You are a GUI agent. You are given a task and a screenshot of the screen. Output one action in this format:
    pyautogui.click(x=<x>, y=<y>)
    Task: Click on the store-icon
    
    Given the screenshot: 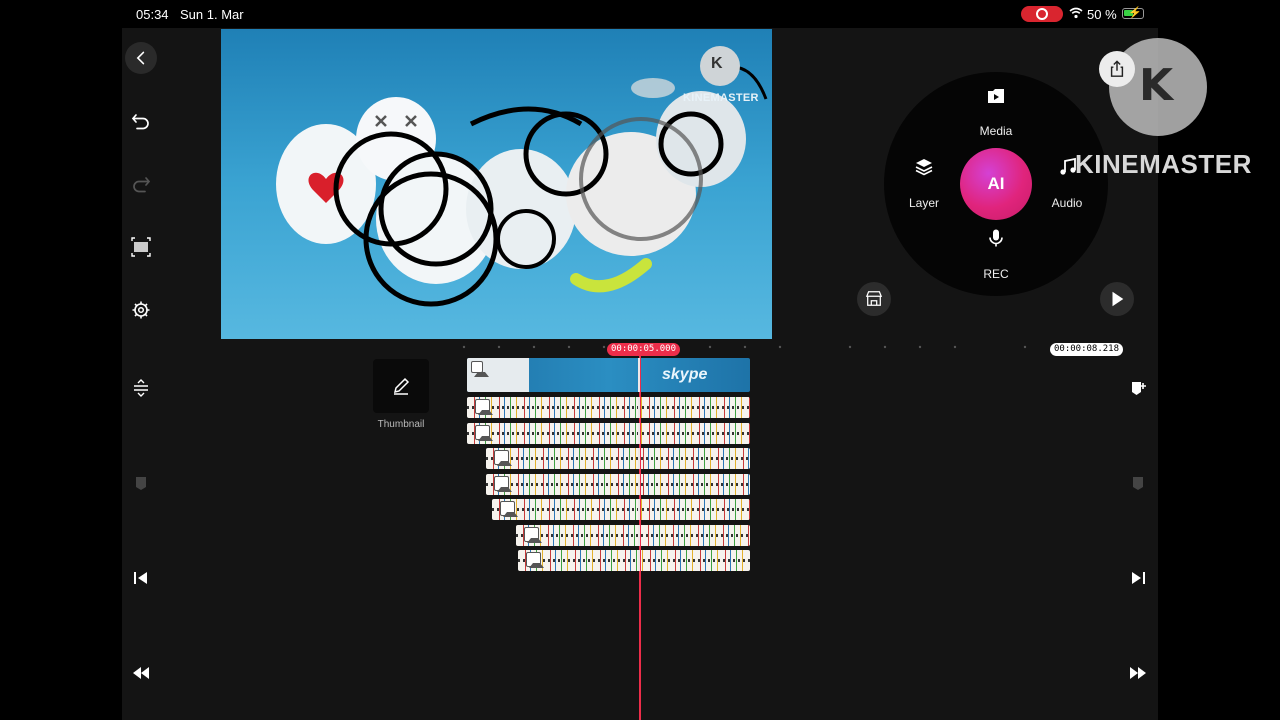 What is the action you would take?
    pyautogui.click(x=874, y=298)
    